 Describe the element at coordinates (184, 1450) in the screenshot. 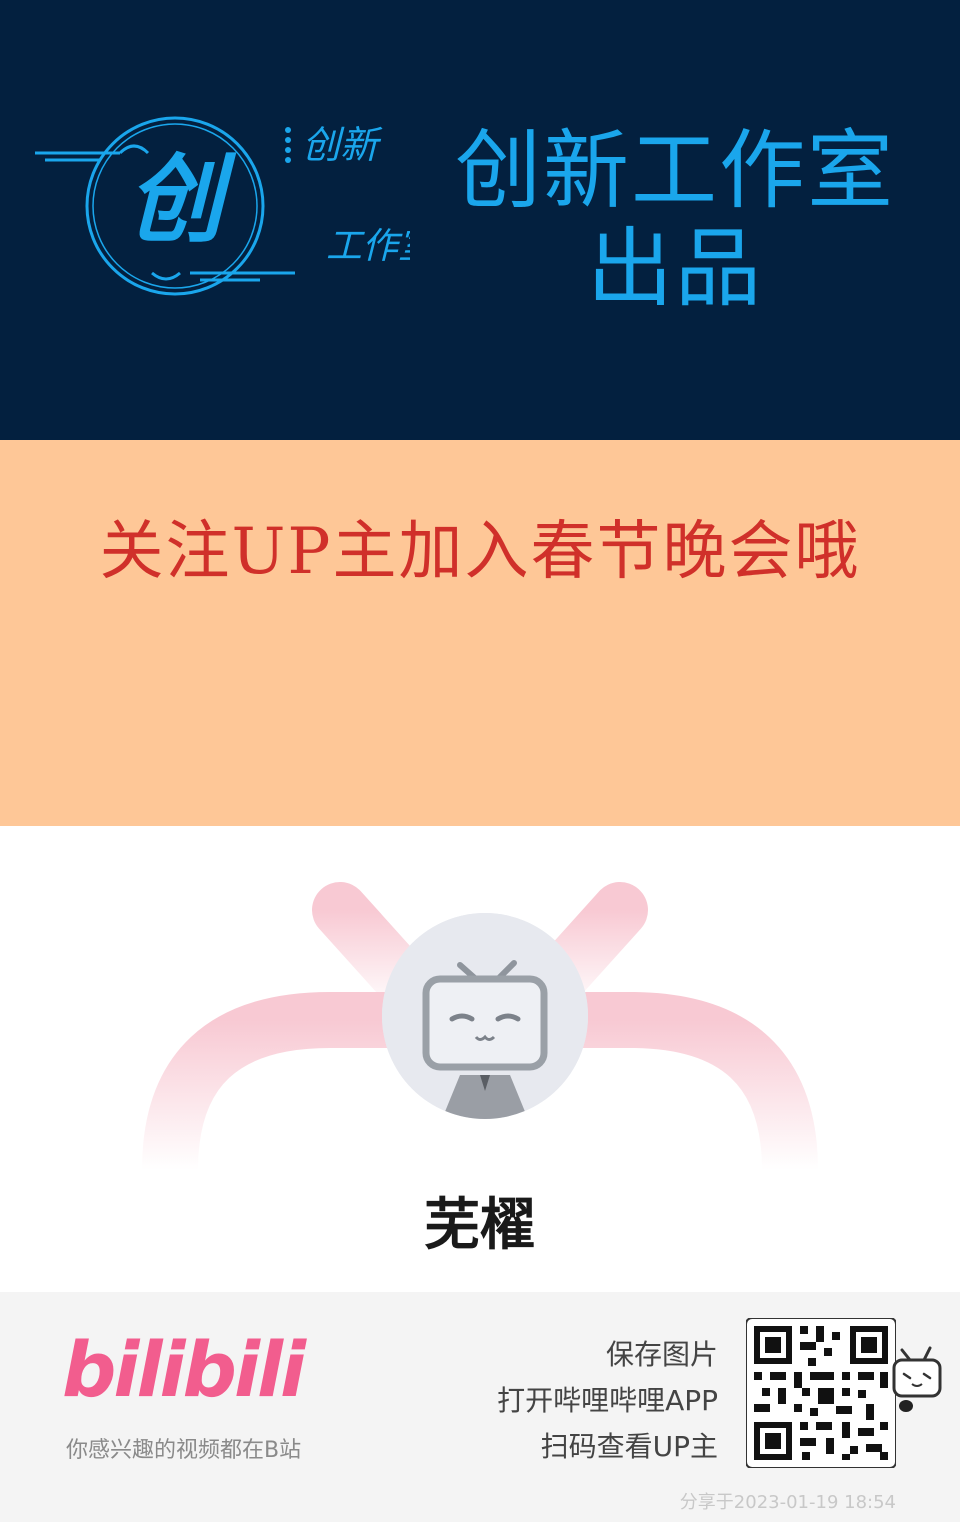

I see `brand-slogan: 你感兴趣的视频都在B站` at that location.